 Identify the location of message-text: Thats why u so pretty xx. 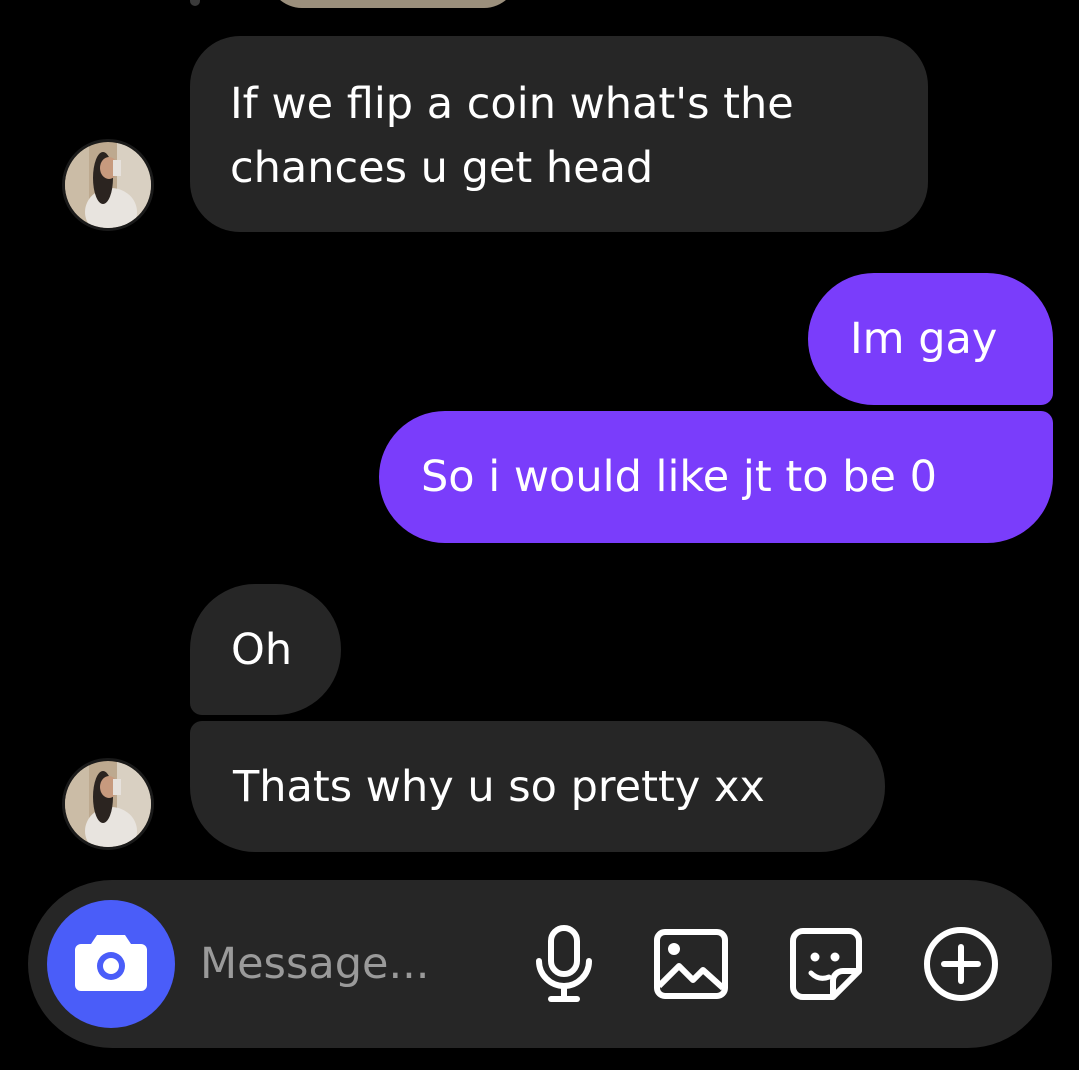
(499, 787).